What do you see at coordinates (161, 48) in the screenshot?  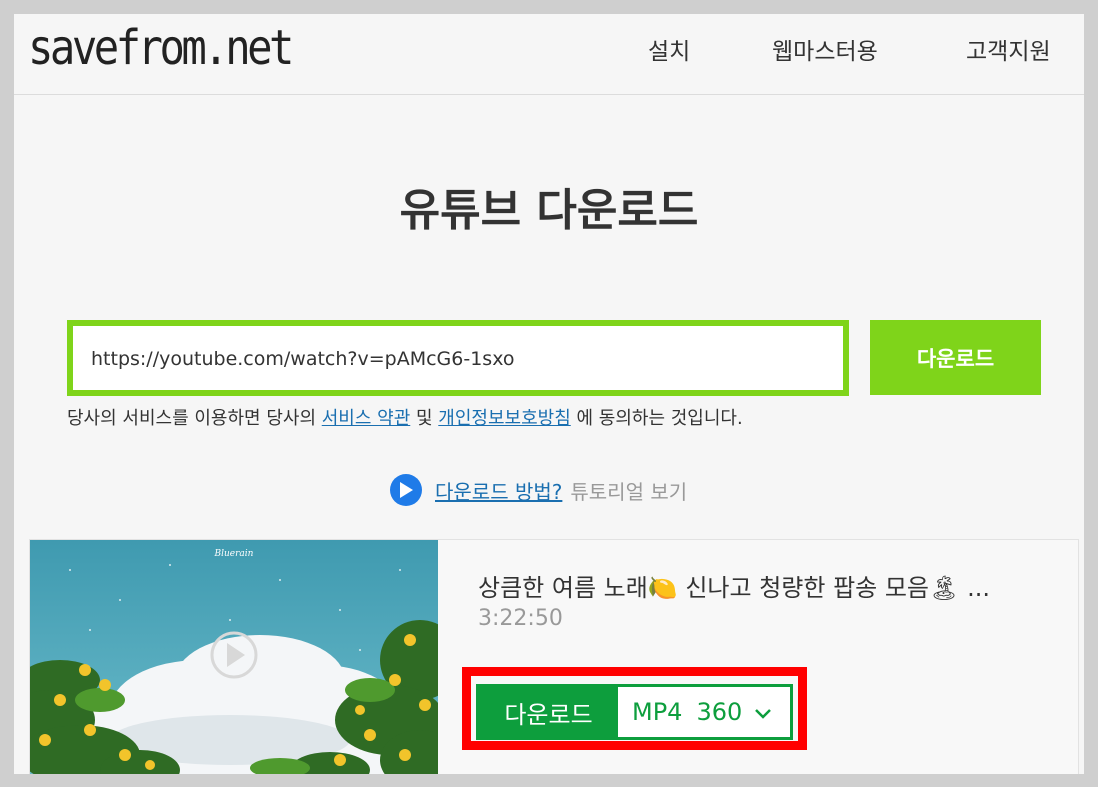 I see `site-logo: savefrom.net` at bounding box center [161, 48].